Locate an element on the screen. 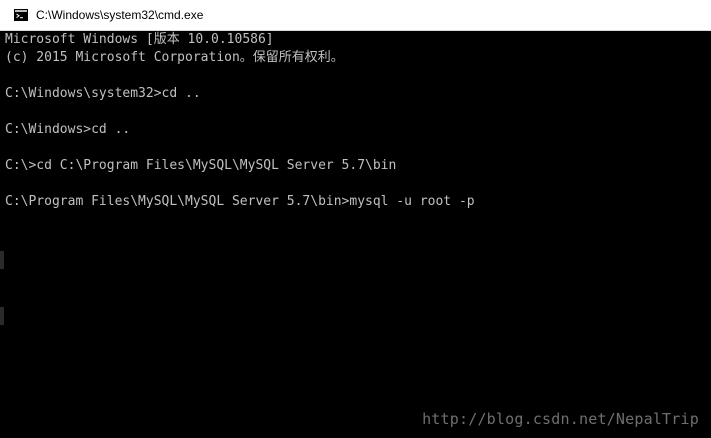 The height and width of the screenshot is (438, 711). console-line: C:\Windows>cd .. is located at coordinates (68, 129).